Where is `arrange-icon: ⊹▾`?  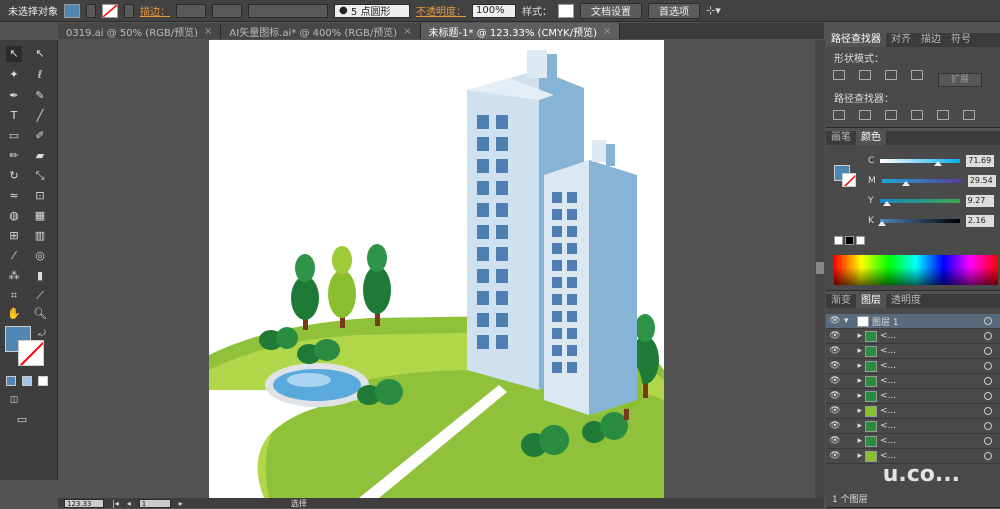 arrange-icon: ⊹▾ is located at coordinates (713, 10).